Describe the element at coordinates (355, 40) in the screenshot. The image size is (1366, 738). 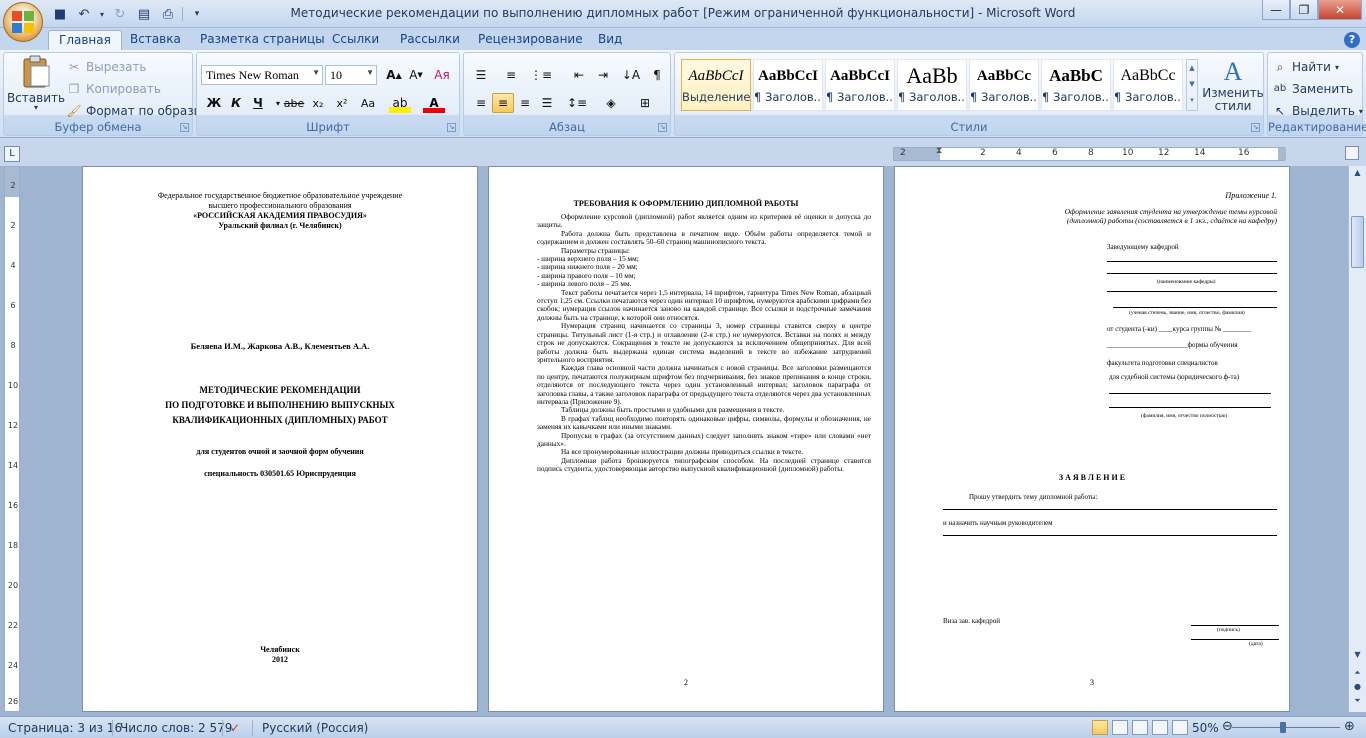
I see `tab-references: Ссылки` at that location.